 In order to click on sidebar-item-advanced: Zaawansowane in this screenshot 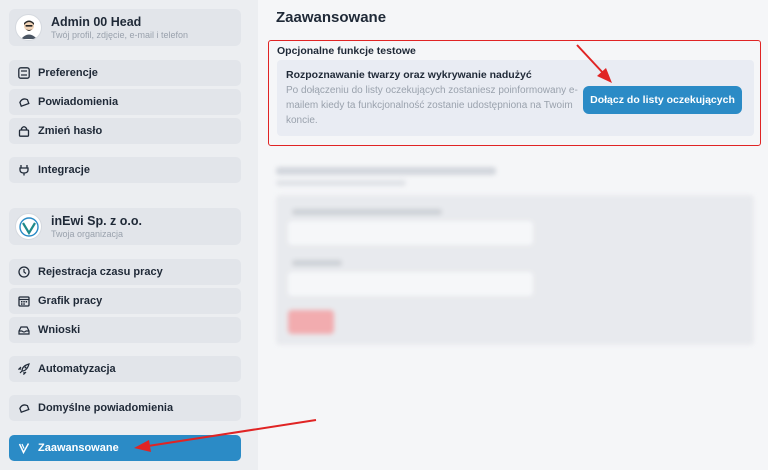, I will do `click(125, 448)`.